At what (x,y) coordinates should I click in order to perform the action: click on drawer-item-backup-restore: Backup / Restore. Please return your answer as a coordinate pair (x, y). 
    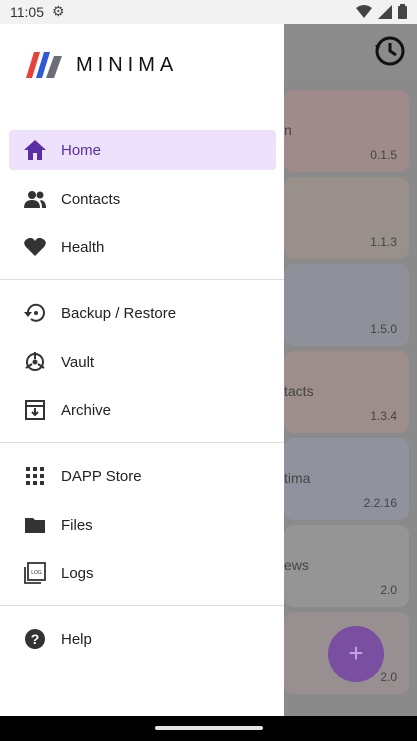
    Looking at the image, I should click on (142, 313).